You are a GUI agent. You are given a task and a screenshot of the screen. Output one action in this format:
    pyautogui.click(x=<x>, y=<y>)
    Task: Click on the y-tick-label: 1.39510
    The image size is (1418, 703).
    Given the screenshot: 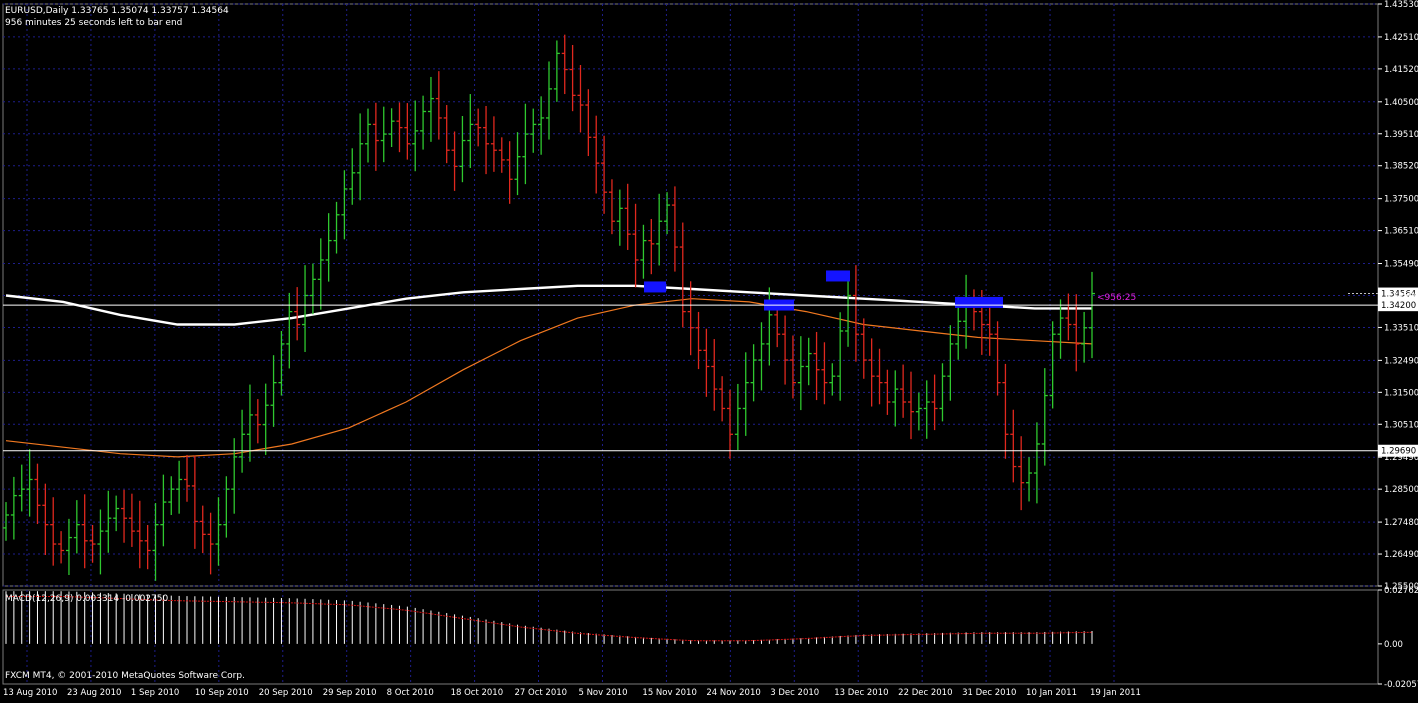 What is the action you would take?
    pyautogui.click(x=1401, y=135)
    